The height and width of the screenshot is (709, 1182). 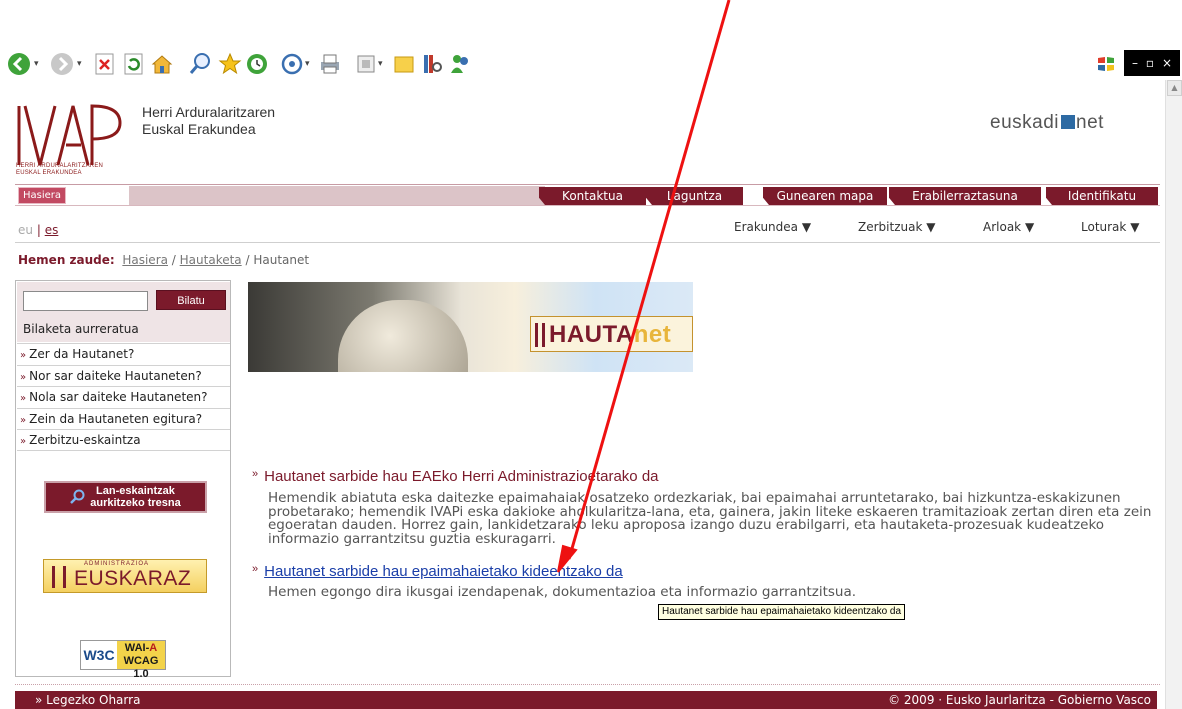 What do you see at coordinates (307, 64) in the screenshot?
I see `mail-dropdown: ▾` at bounding box center [307, 64].